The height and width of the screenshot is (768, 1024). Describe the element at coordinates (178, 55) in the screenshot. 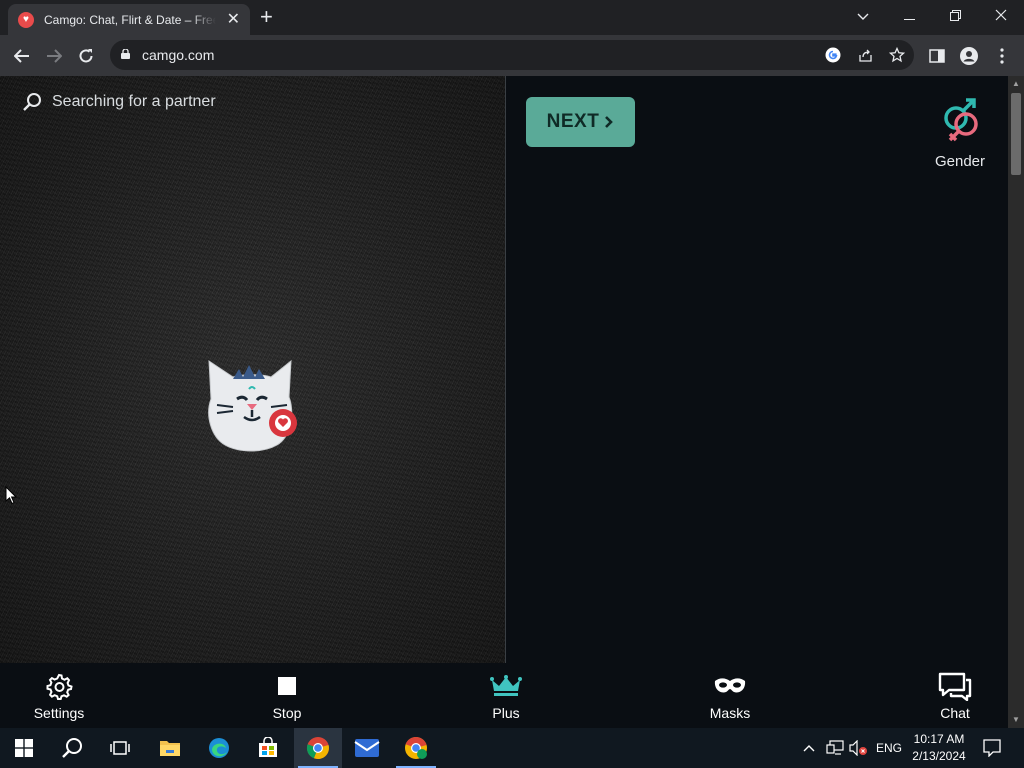

I see `url-text: camgo.com` at that location.